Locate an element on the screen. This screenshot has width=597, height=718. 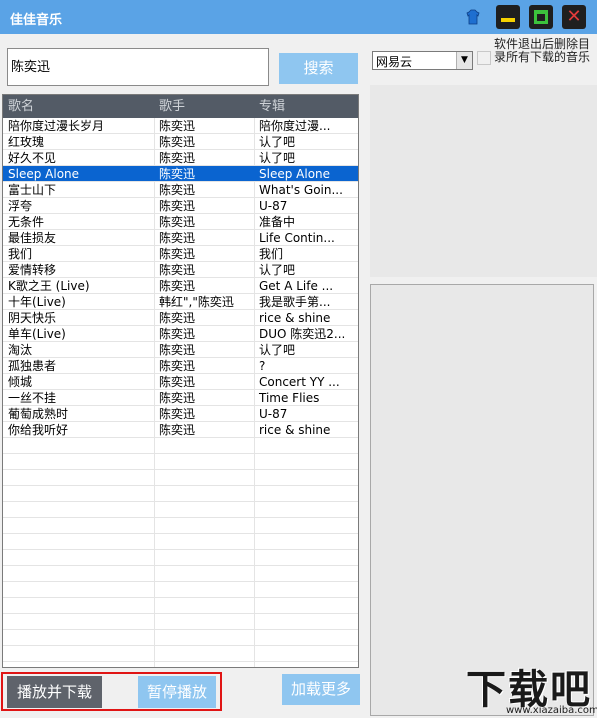
skin-icon is located at coordinates (473, 17).